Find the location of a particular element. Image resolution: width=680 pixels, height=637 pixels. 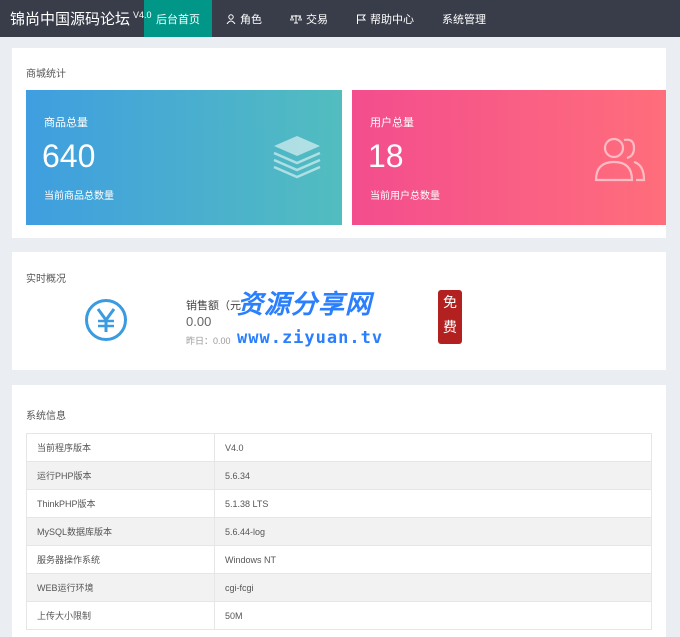

nav-item-label: 系统管理 is located at coordinates (464, 19).